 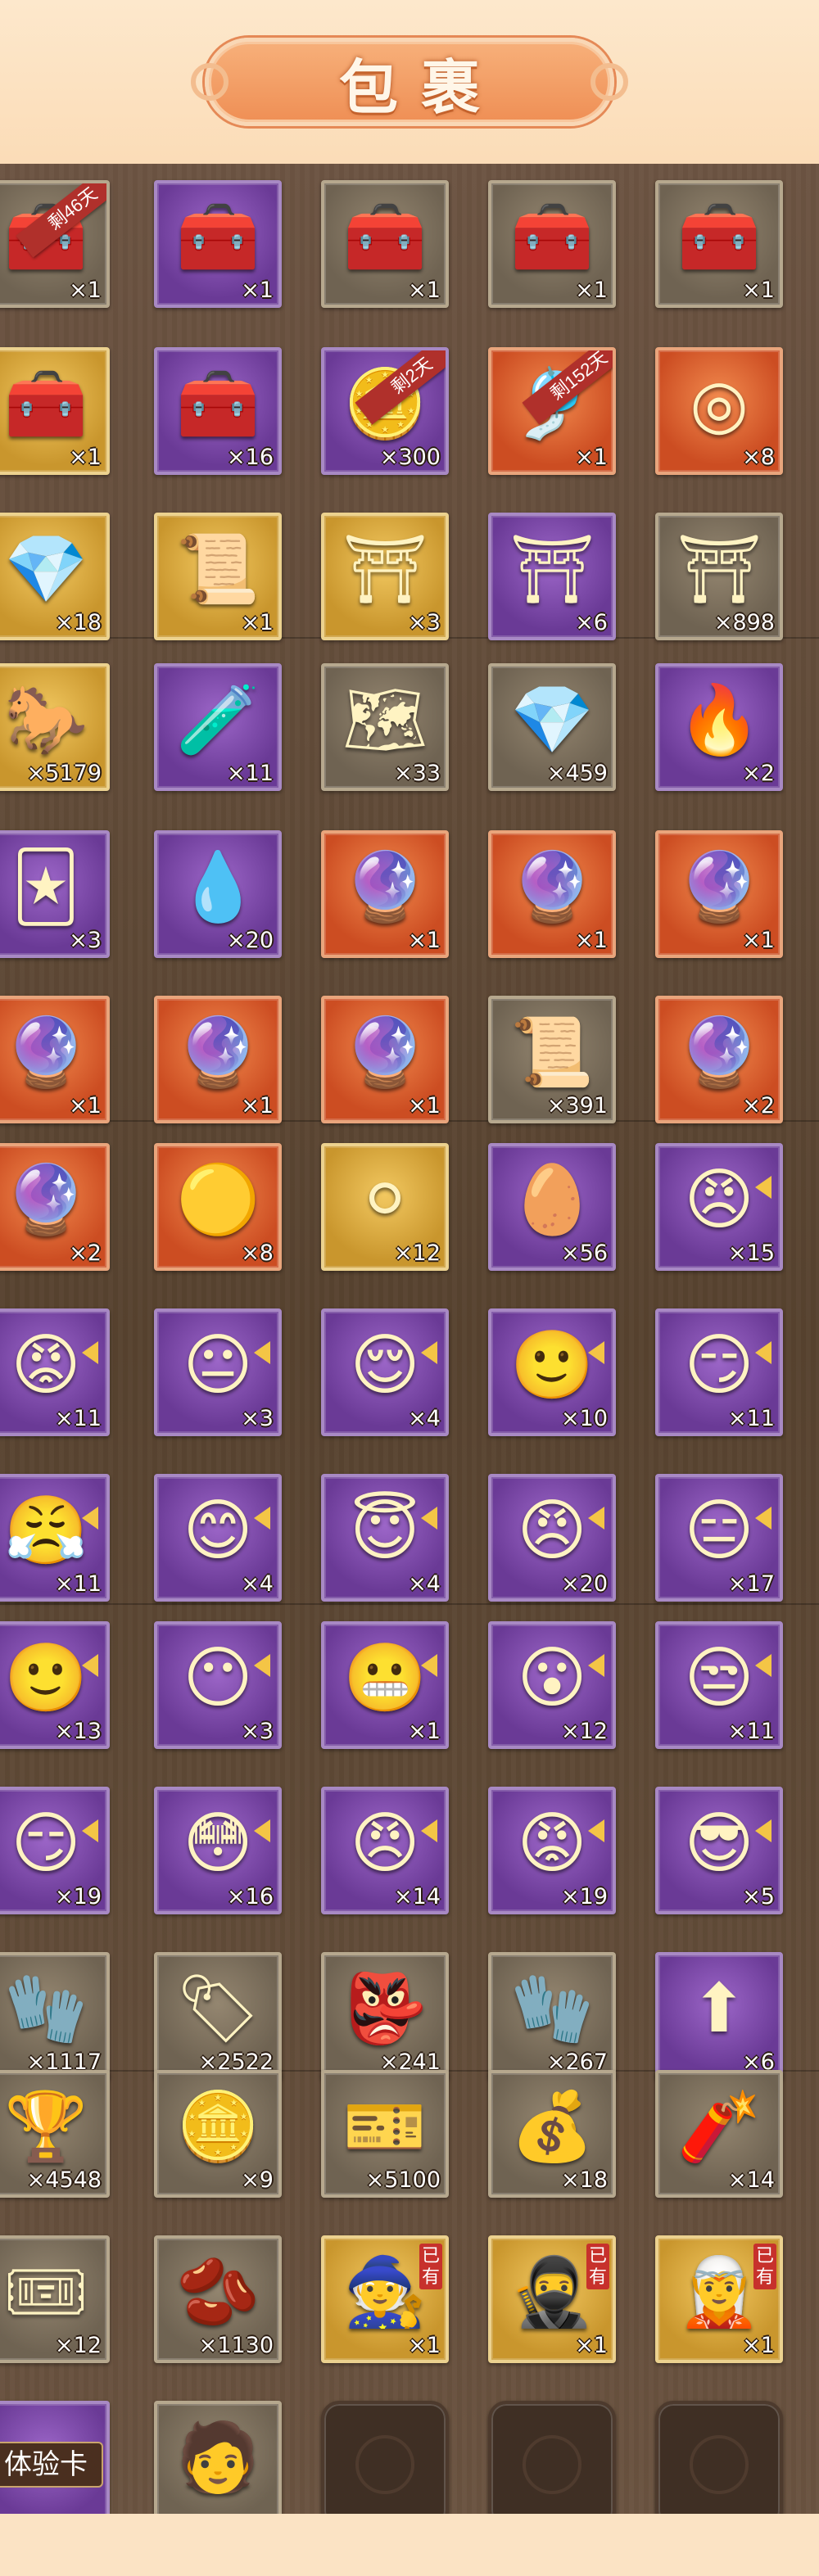 I want to click on inventory-slot: 😳 ×16, so click(x=218, y=1850).